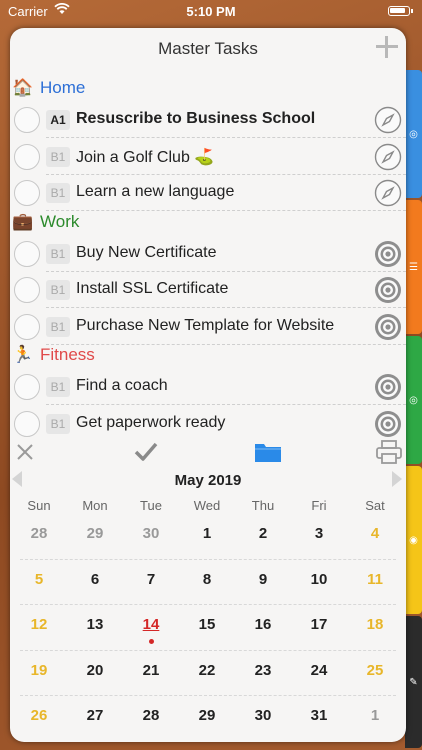 This screenshot has height=750, width=422. I want to click on calendar-day: 9, so click(263, 579).